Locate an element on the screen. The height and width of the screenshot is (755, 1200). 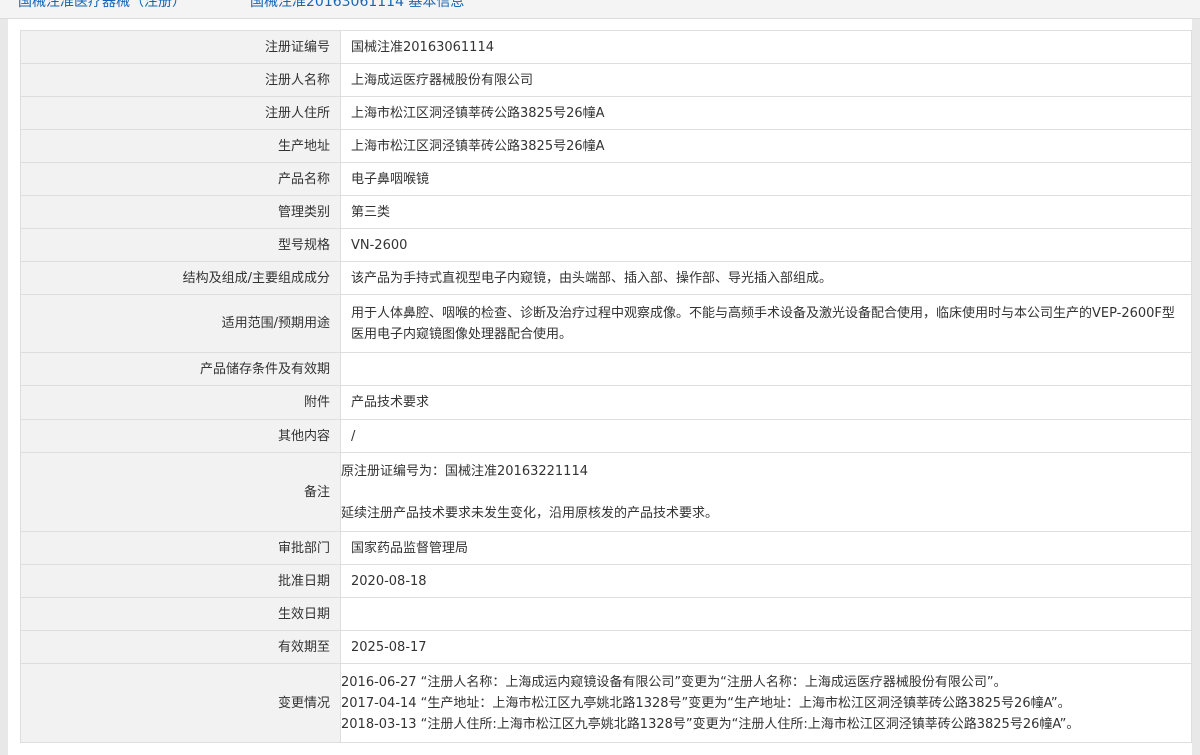
table-row: 型号规格 VN-2600 is located at coordinates (606, 245).